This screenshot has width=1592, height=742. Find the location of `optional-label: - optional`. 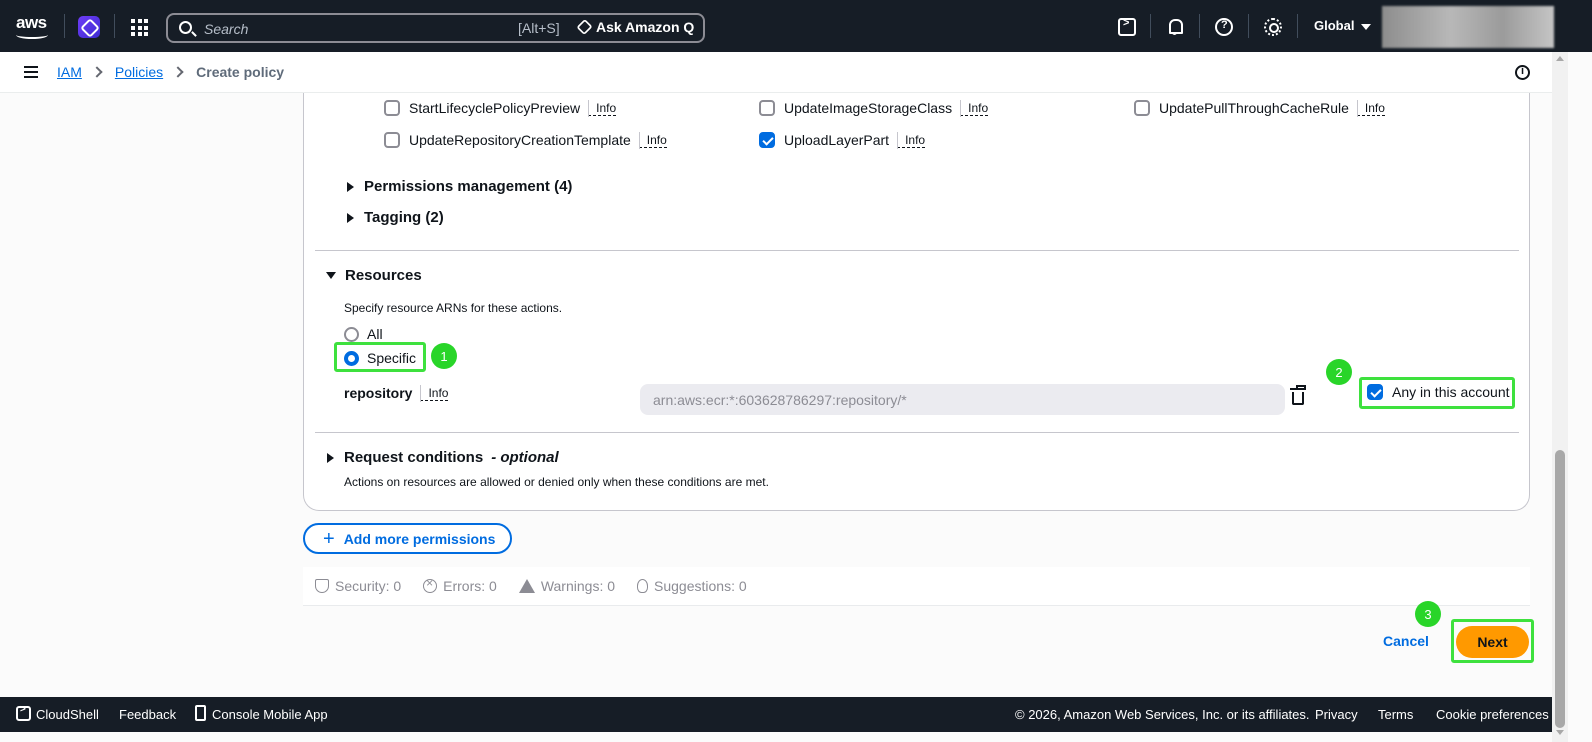

optional-label: - optional is located at coordinates (525, 457).